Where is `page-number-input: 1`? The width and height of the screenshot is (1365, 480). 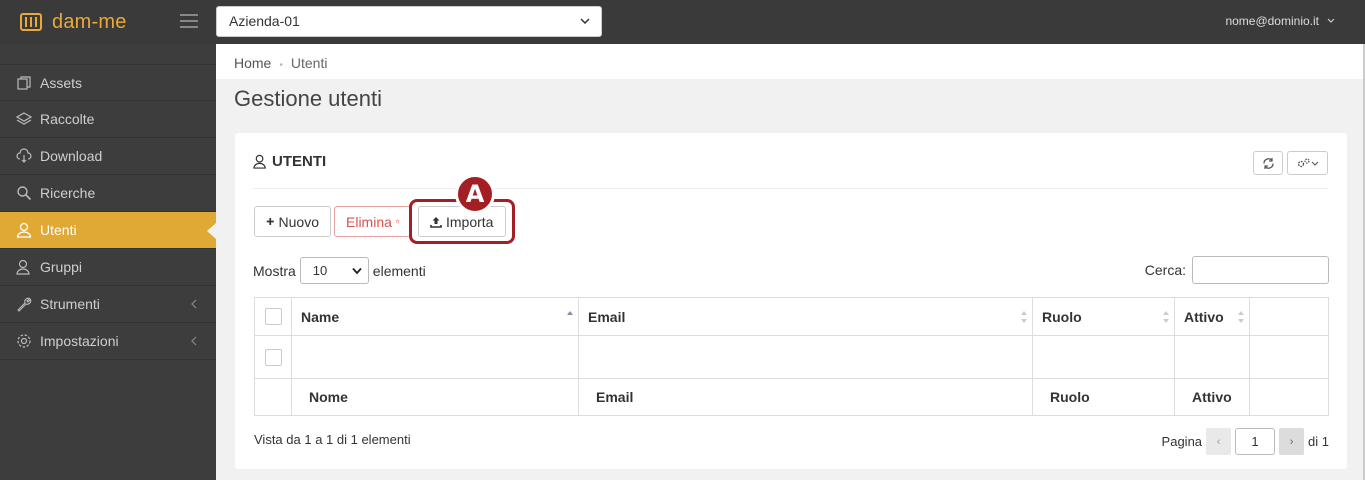 page-number-input: 1 is located at coordinates (1255, 441).